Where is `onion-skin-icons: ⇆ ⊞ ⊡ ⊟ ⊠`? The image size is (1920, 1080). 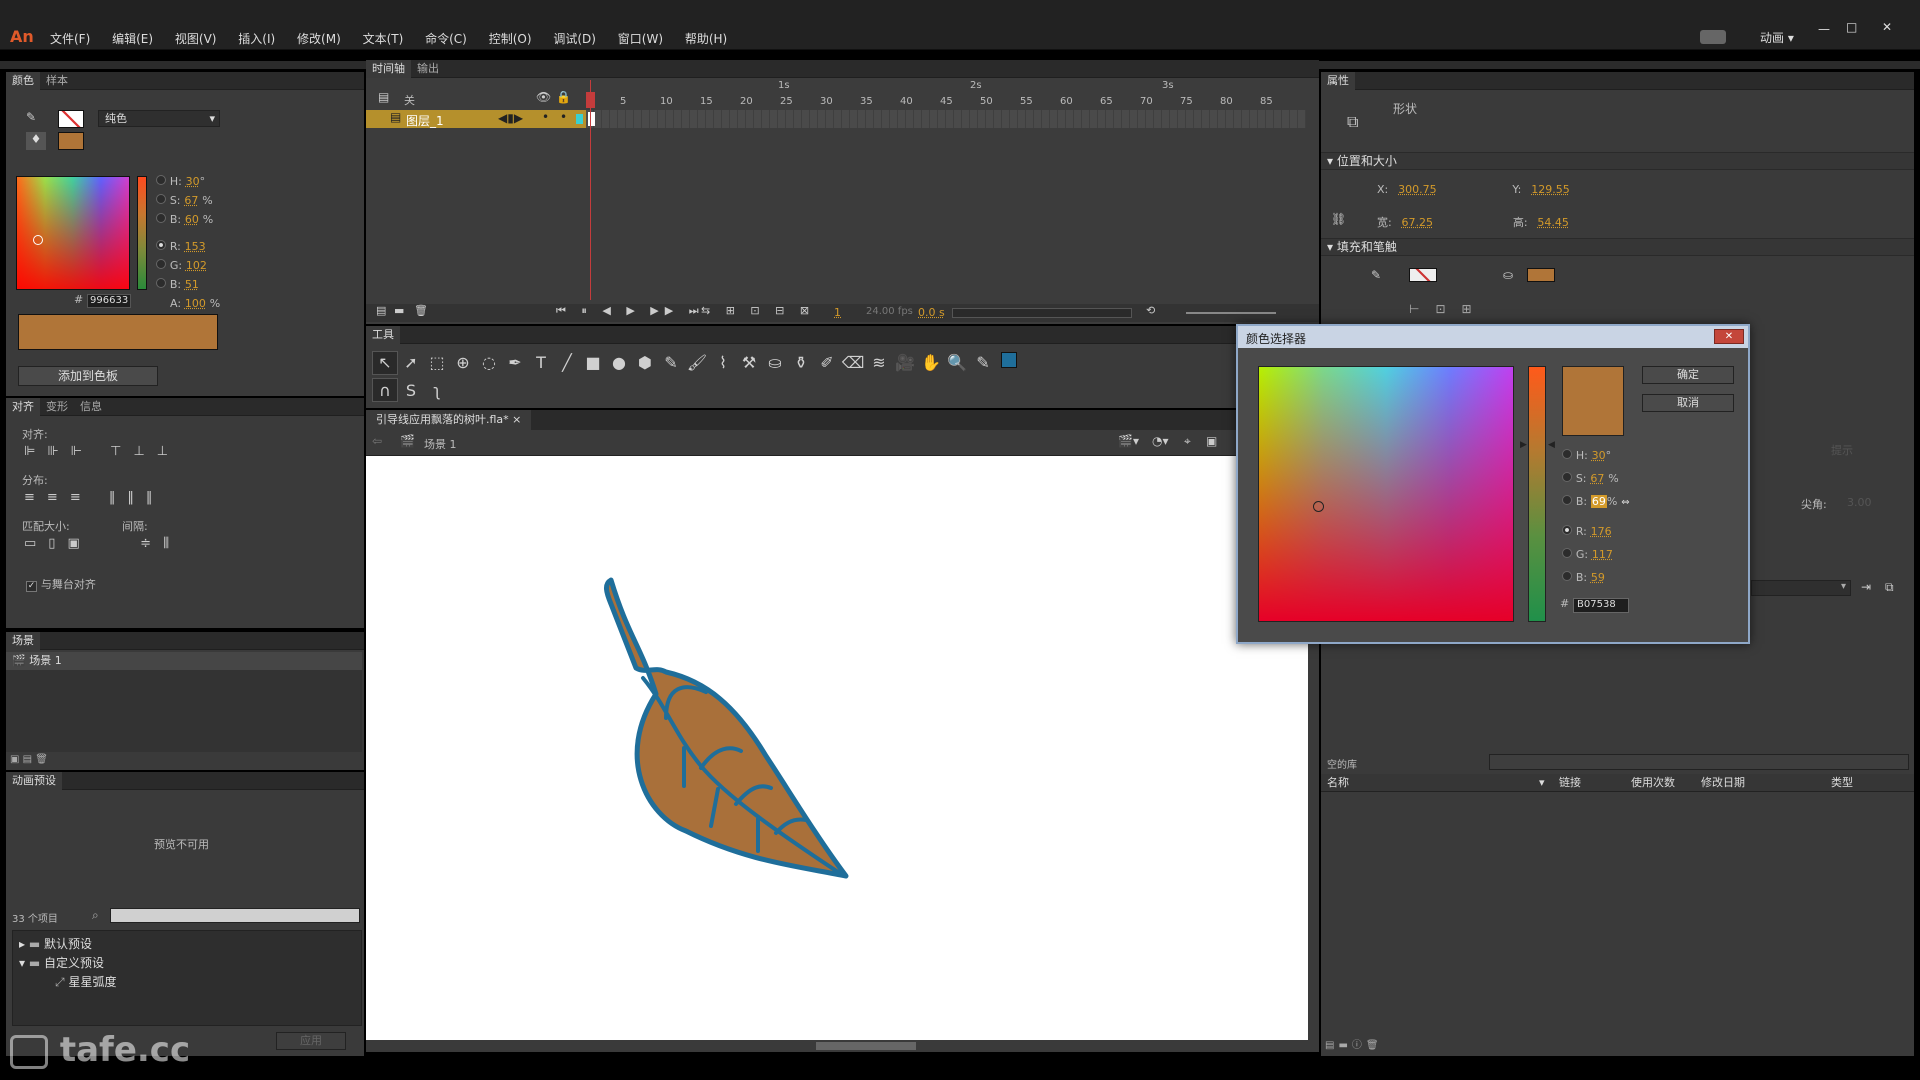 onion-skin-icons: ⇆ ⊞ ⊡ ⊟ ⊠ is located at coordinates (758, 310).